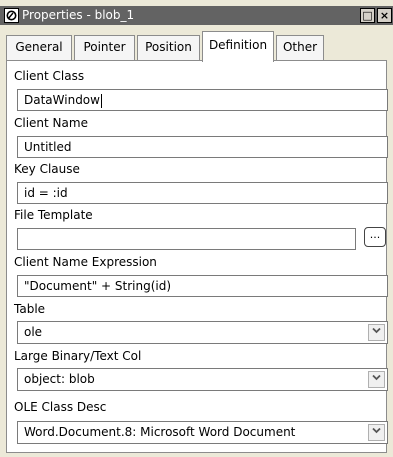 The width and height of the screenshot is (393, 457). What do you see at coordinates (62, 100) in the screenshot?
I see `client-class-value: DataWindow` at bounding box center [62, 100].